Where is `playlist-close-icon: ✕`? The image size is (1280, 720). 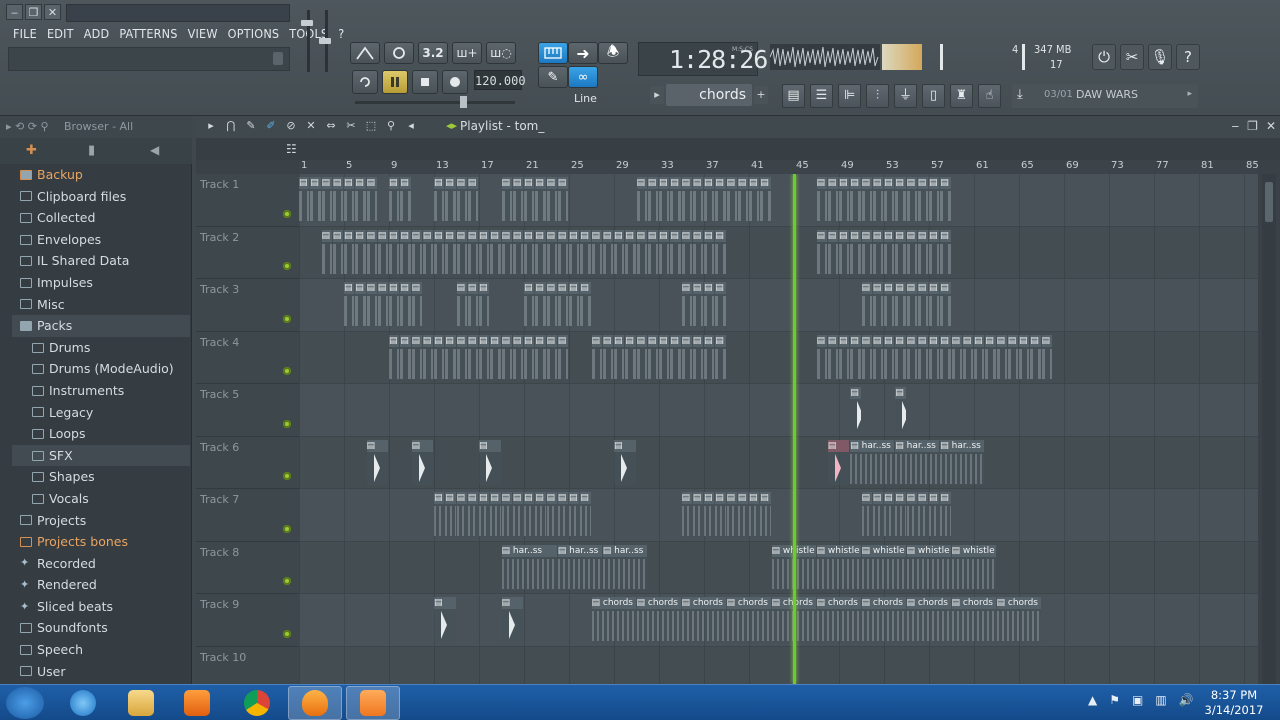 playlist-close-icon: ✕ is located at coordinates (1271, 126).